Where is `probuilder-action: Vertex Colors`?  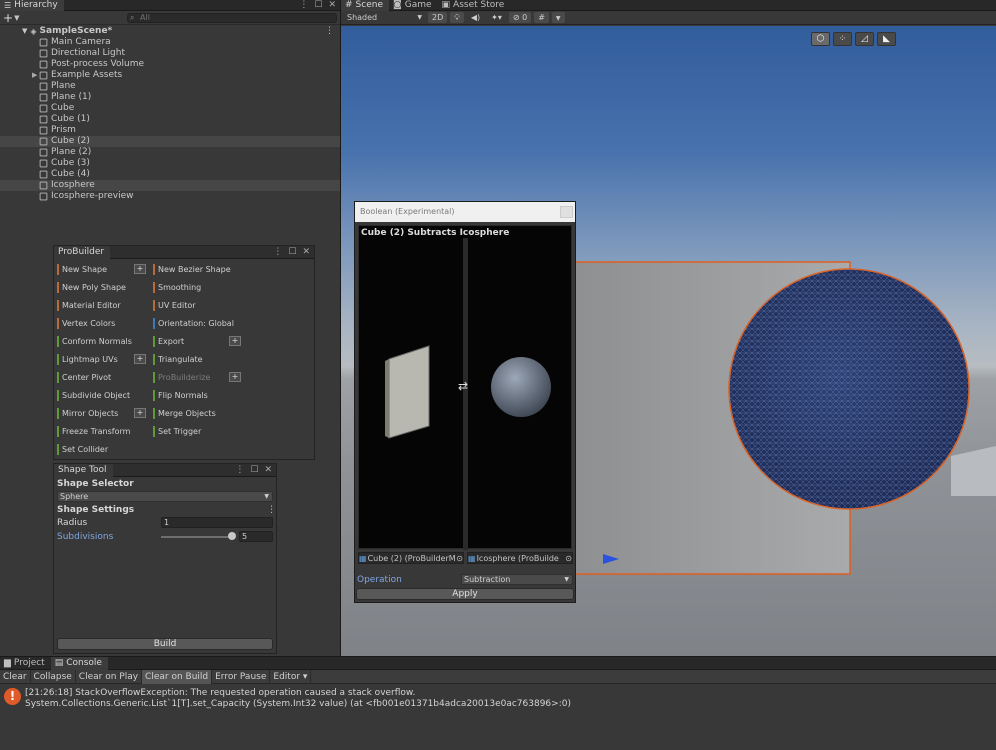
probuilder-action: Vertex Colors is located at coordinates (101, 323).